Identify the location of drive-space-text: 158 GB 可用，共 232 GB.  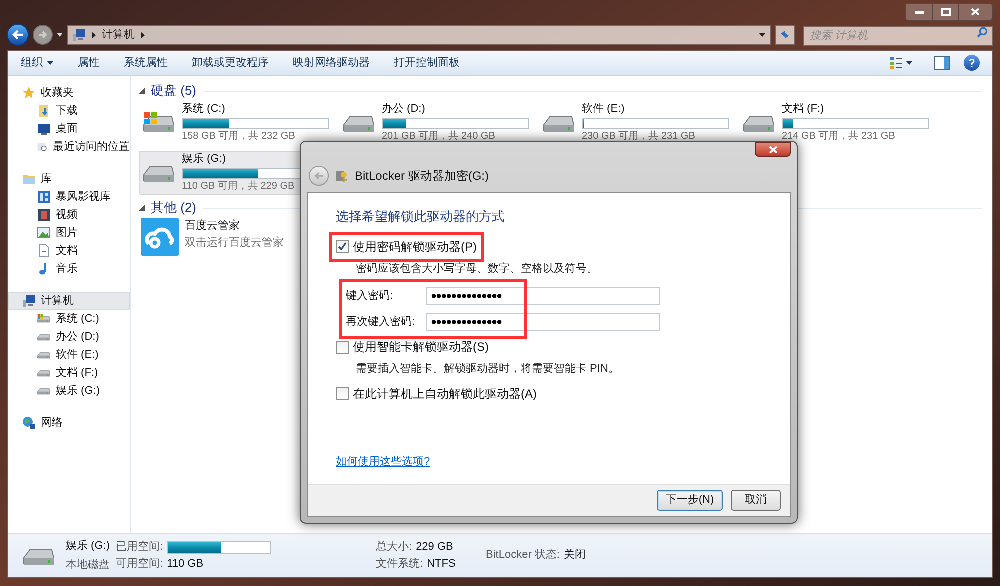
(239, 137).